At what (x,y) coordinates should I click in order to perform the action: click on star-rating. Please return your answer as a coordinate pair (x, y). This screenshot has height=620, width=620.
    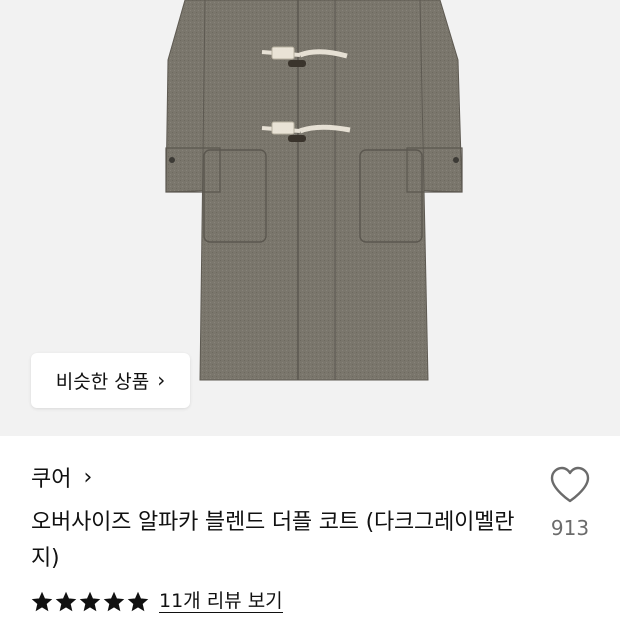
    Looking at the image, I should click on (90, 602).